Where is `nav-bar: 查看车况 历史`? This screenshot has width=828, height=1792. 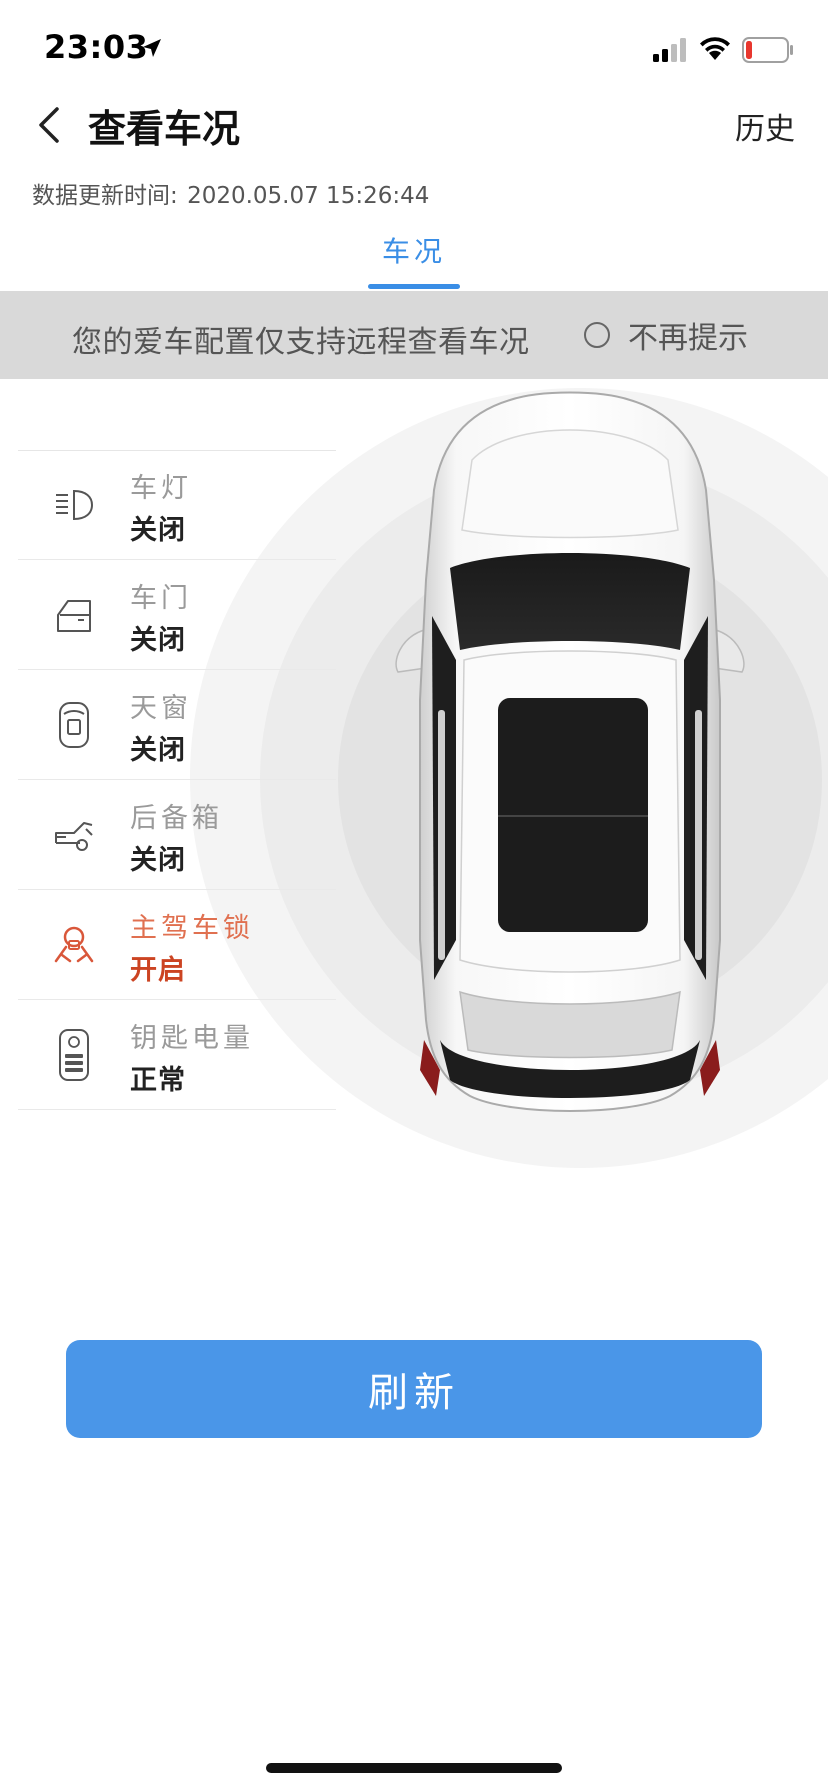
nav-bar: 查看车况 历史 is located at coordinates (414, 124).